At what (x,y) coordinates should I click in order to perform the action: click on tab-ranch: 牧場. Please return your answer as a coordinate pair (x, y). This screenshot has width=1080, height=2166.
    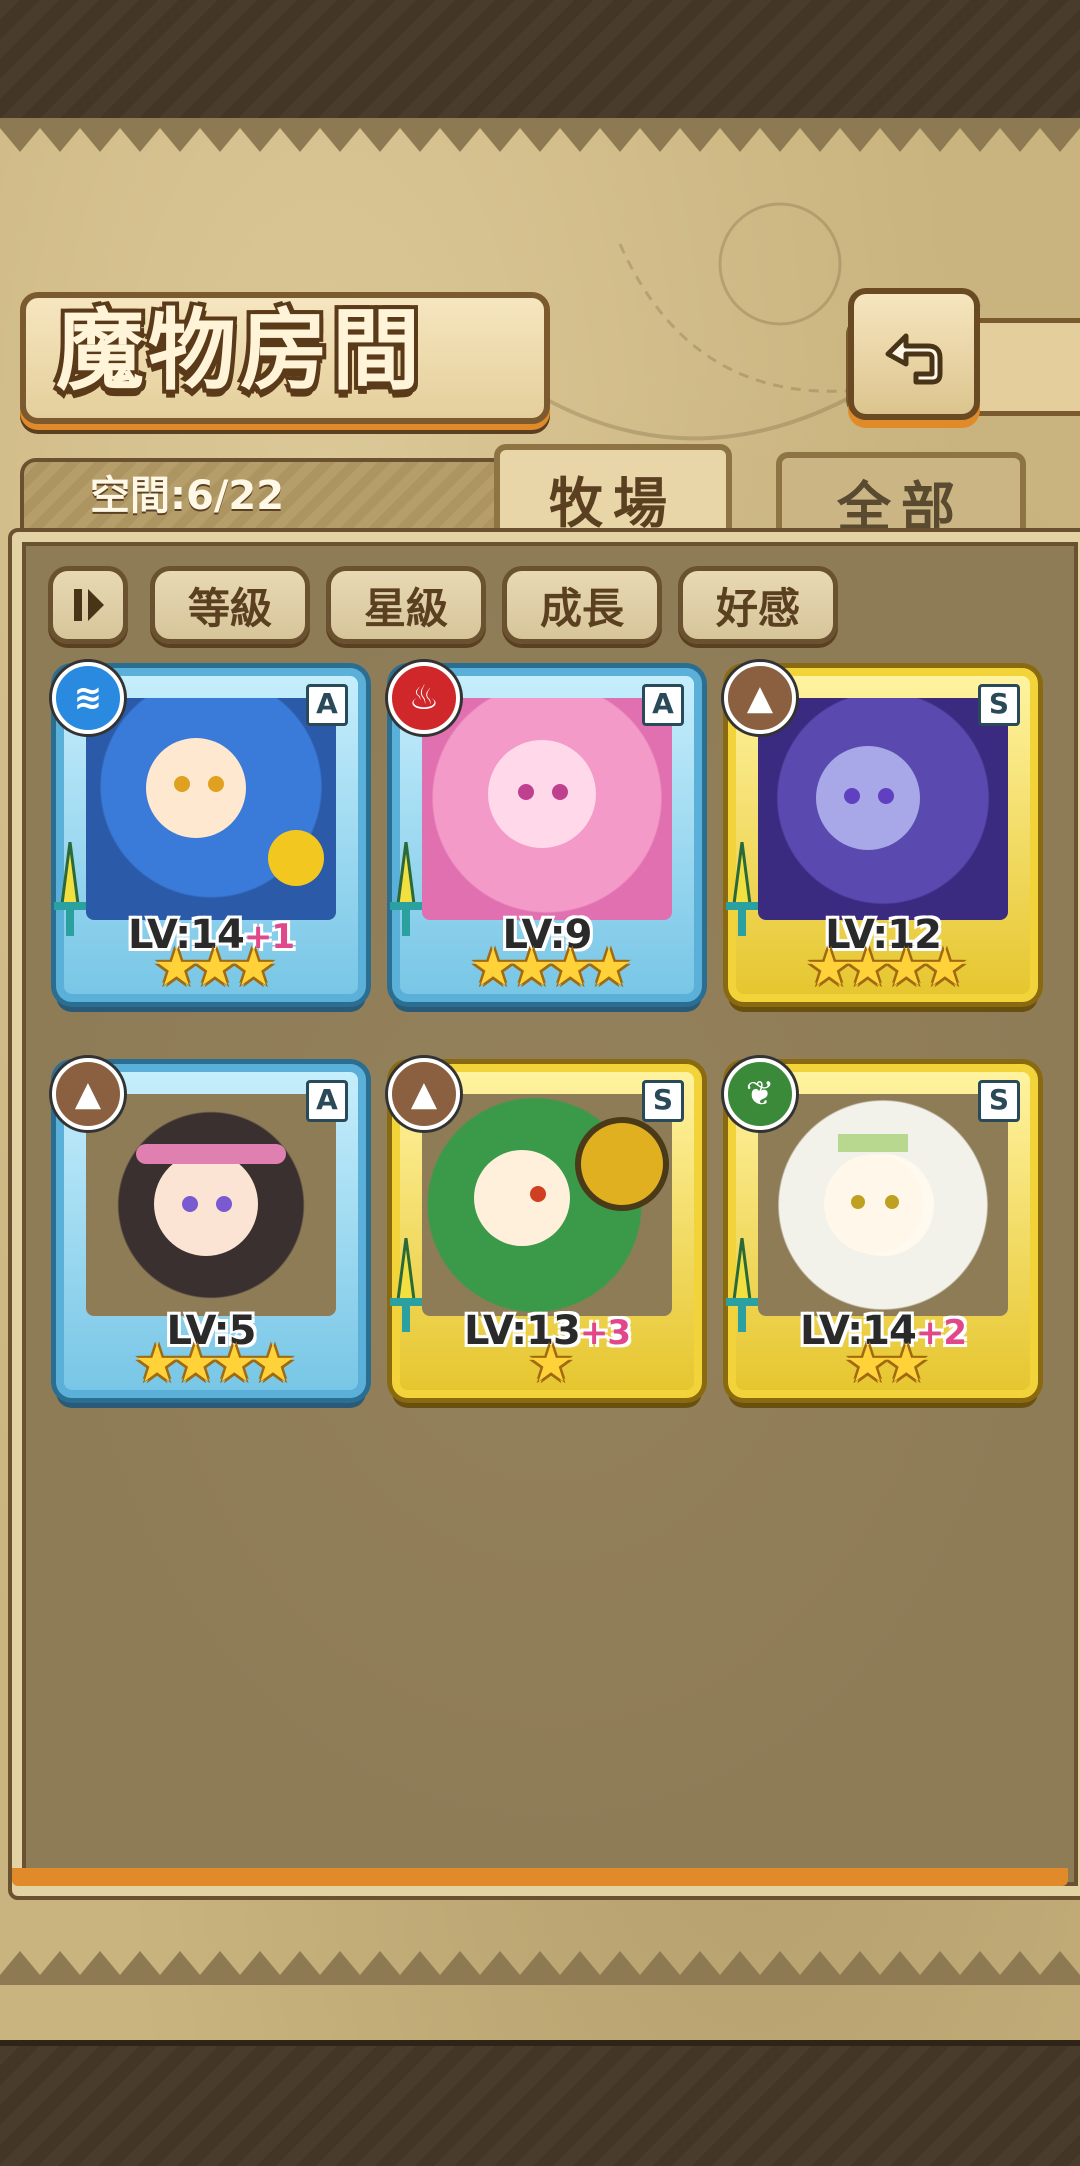
    Looking at the image, I should click on (613, 495).